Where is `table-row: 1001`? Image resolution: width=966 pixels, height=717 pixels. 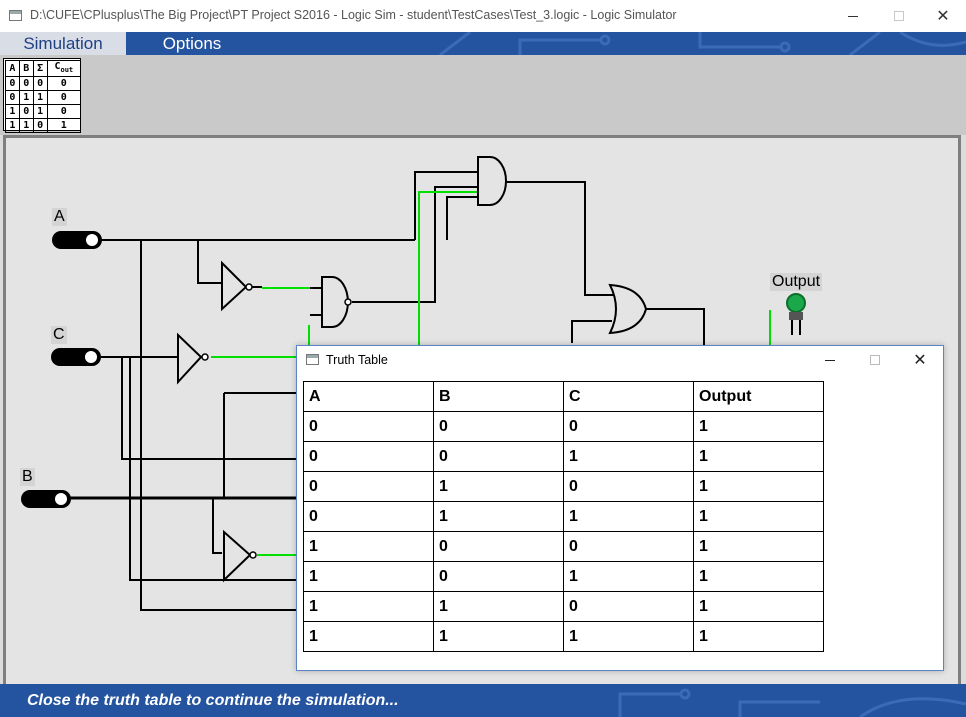 table-row: 1001 is located at coordinates (563, 546).